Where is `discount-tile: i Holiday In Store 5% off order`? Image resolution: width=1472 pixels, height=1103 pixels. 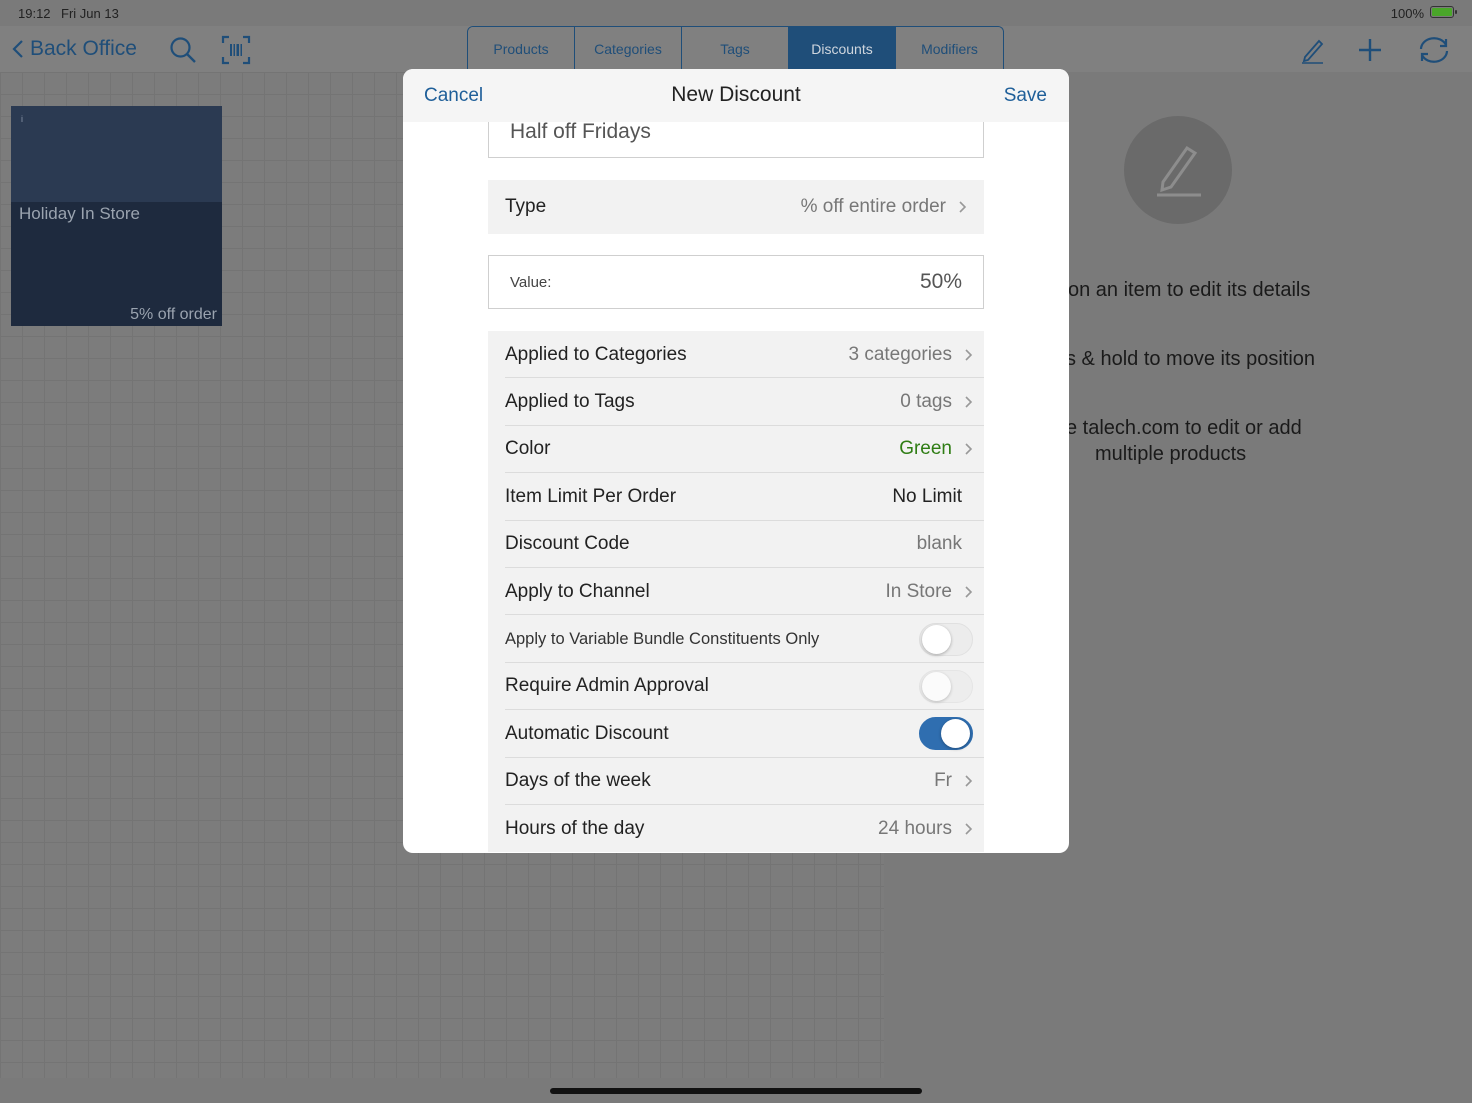 discount-tile: i Holiday In Store 5% off order is located at coordinates (116, 216).